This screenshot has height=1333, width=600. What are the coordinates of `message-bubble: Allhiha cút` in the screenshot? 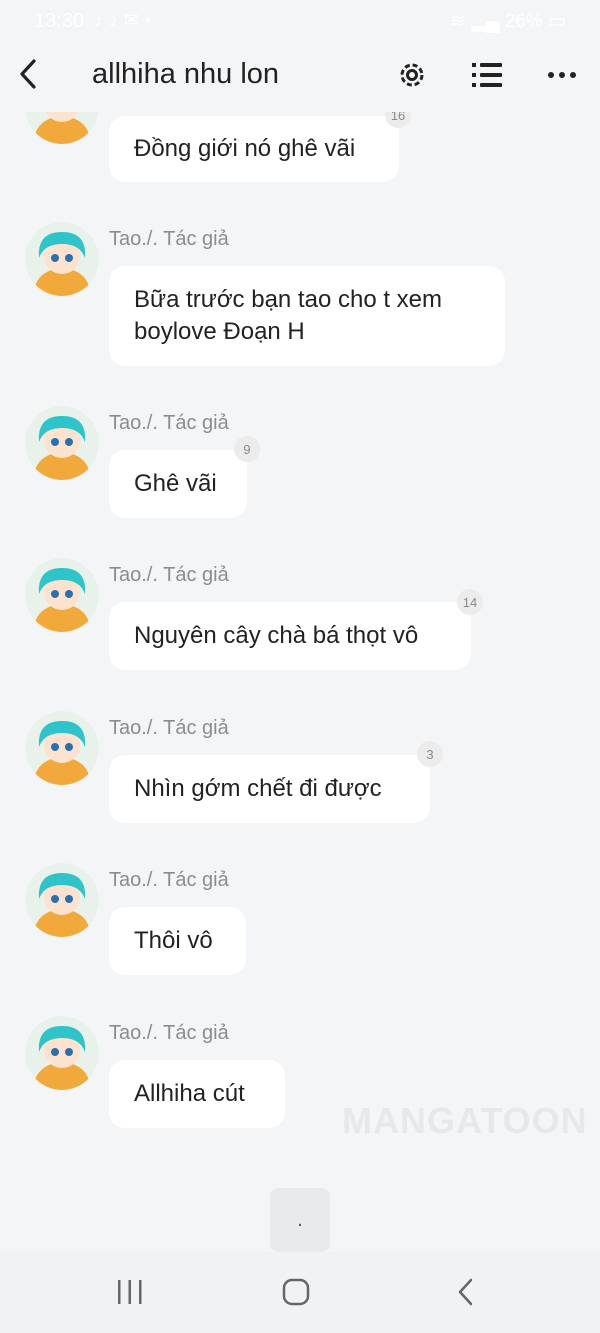 It's located at (197, 1094).